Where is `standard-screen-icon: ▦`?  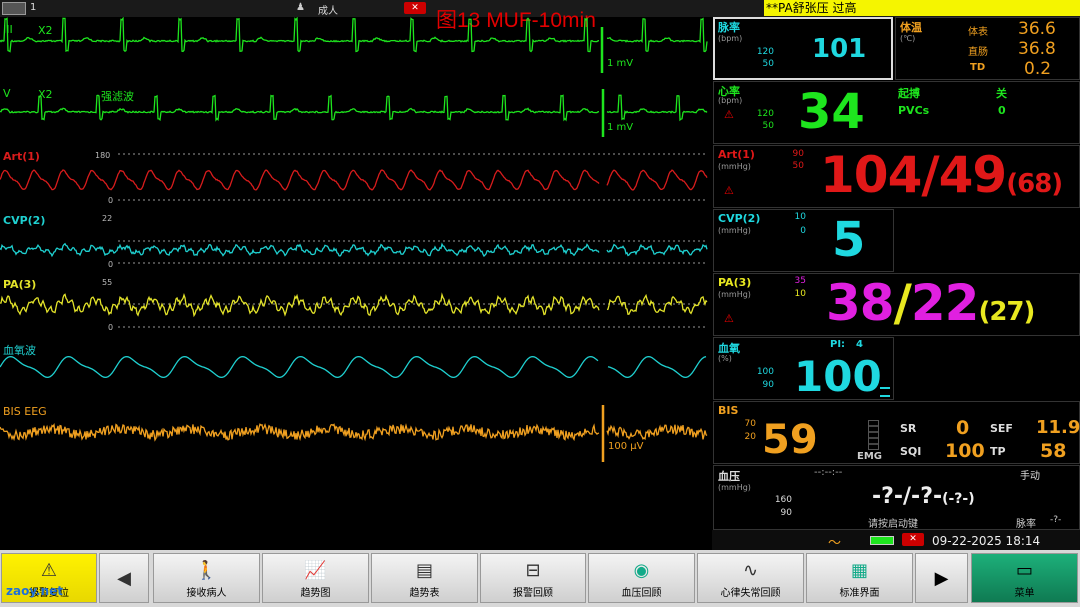
standard-screen-icon: ▦ is located at coordinates (859, 570).